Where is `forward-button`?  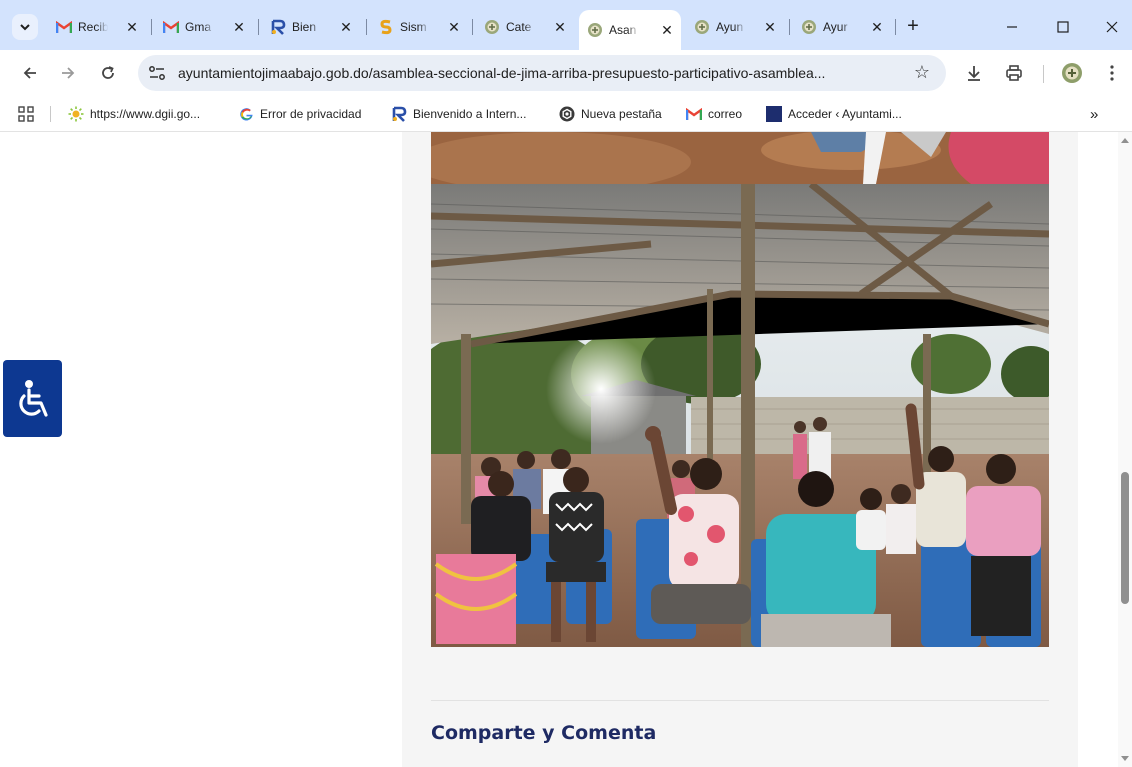
forward-button is located at coordinates (68, 73).